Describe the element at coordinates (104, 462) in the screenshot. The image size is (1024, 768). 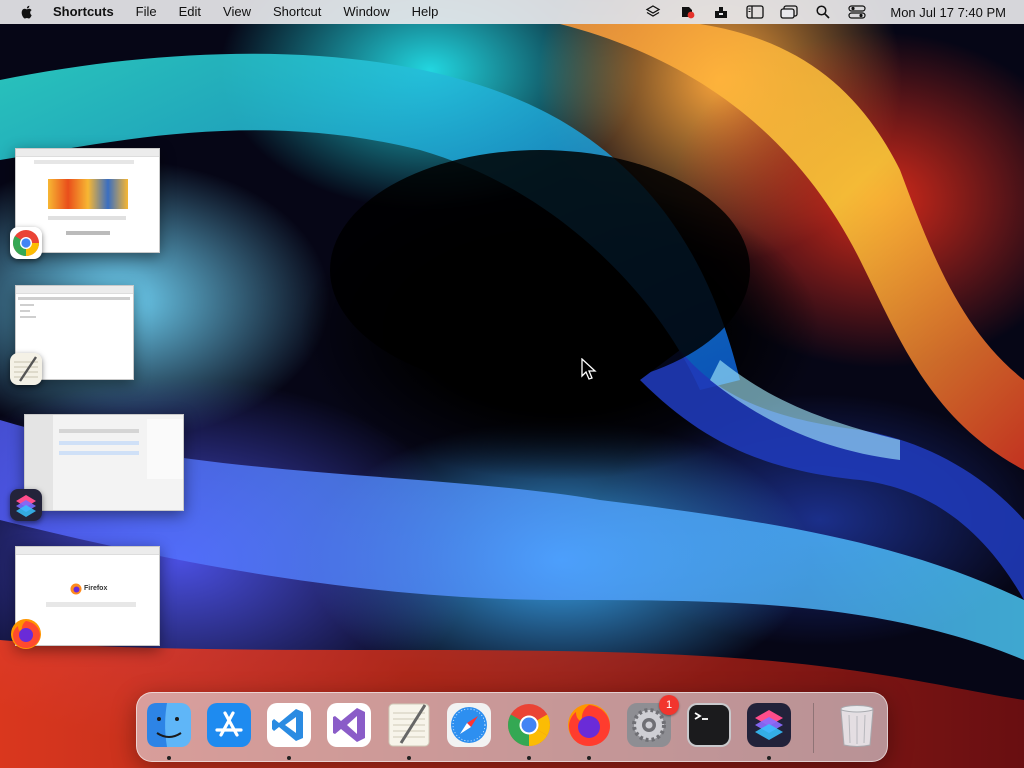
I see `window-thumbnail-shortcuts` at that location.